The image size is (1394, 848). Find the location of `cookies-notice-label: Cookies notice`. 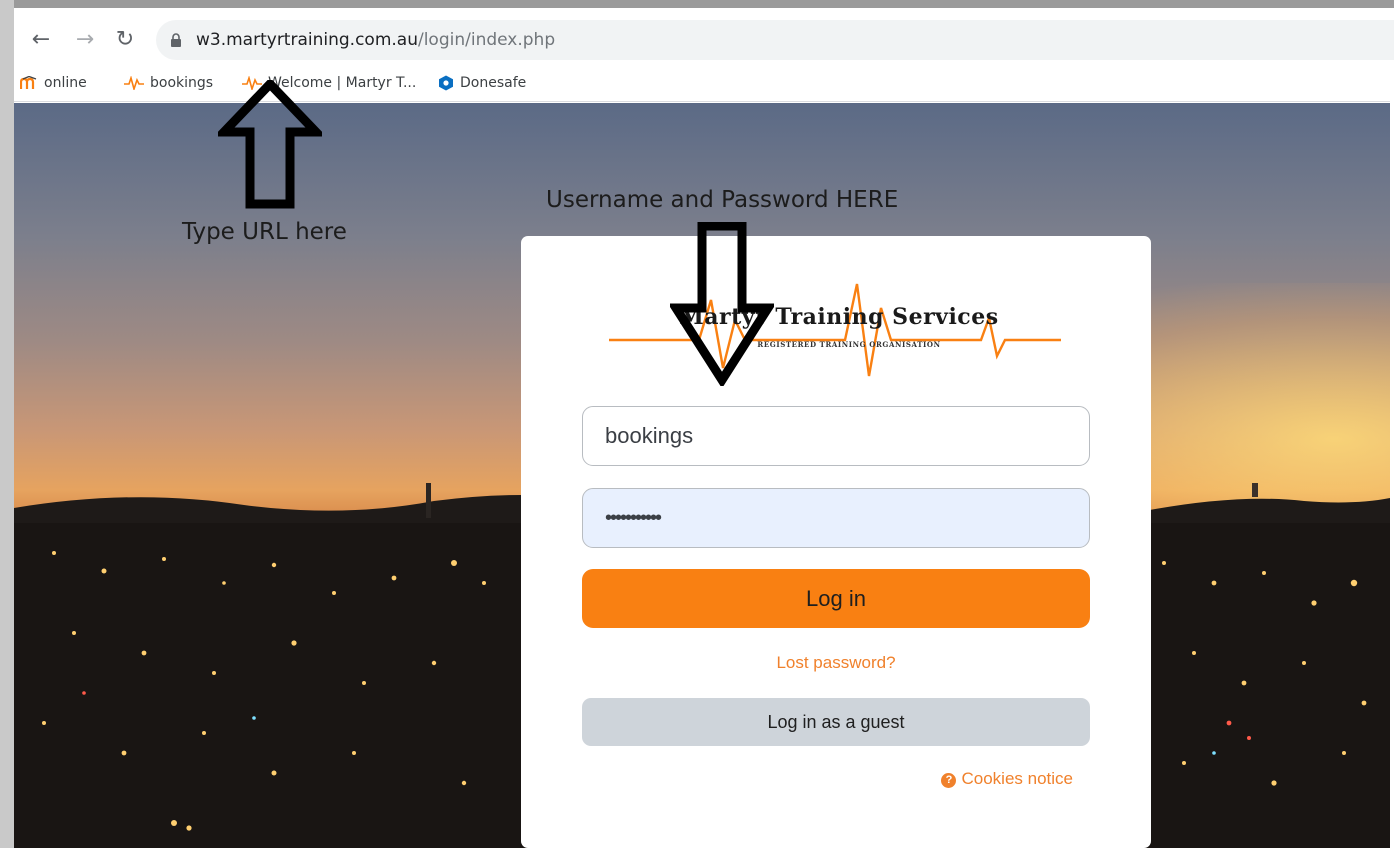

cookies-notice-label: Cookies notice is located at coordinates (1017, 778).